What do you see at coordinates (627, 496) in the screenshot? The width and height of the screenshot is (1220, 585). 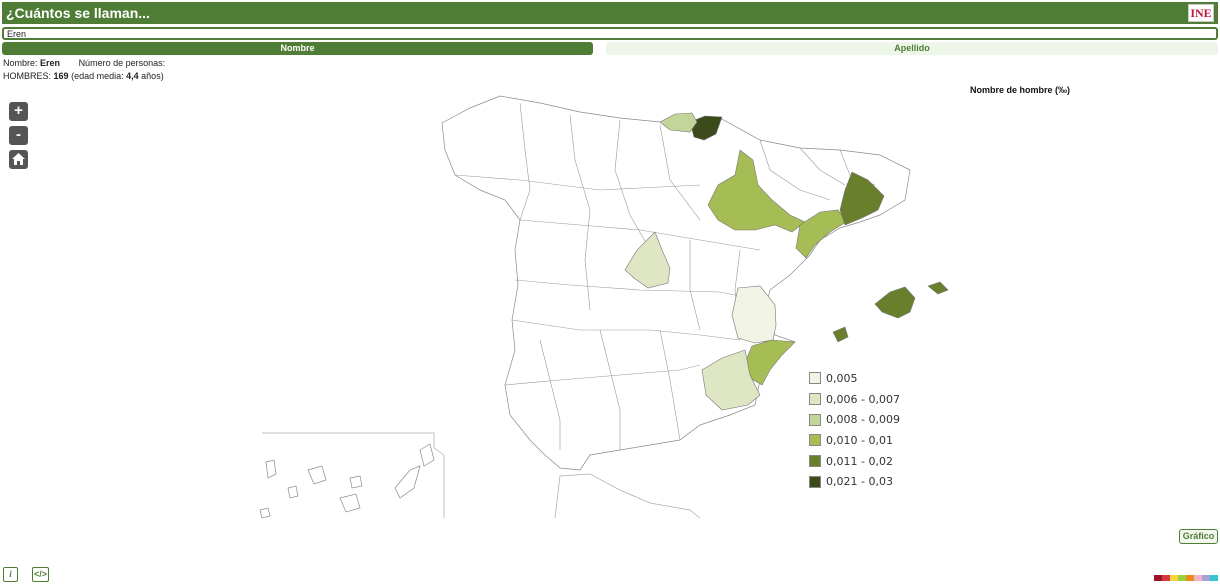 I see `north-africa-outline` at bounding box center [627, 496].